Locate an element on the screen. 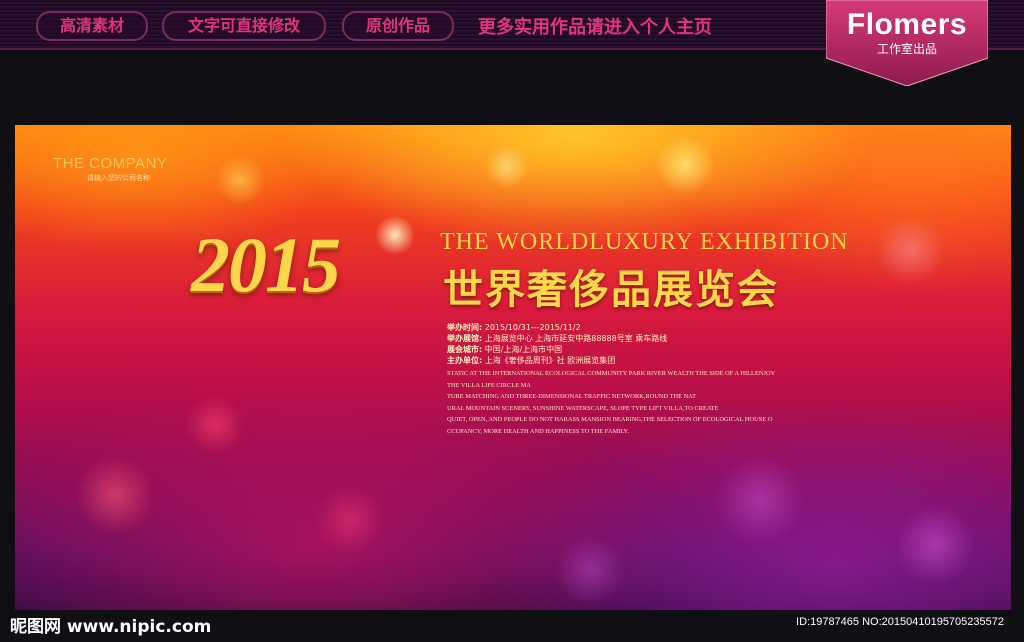 This screenshot has height=642, width=1024. tag-hd-material: 高清素材 is located at coordinates (92, 26).